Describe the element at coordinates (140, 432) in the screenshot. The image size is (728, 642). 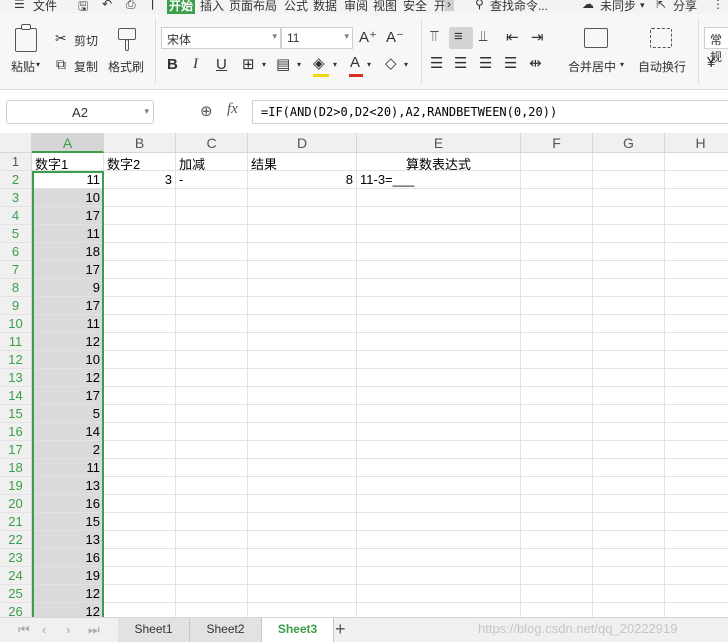
I see `cell-b16` at that location.